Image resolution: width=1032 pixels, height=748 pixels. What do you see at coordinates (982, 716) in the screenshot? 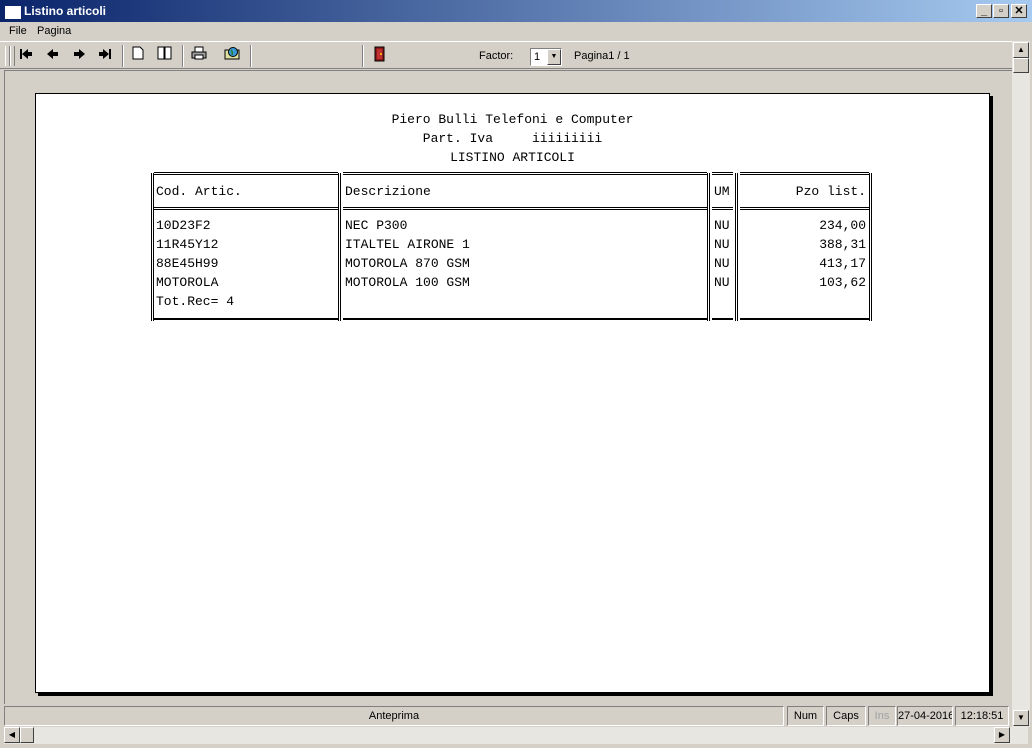
I see `status-time: 12:18:51` at bounding box center [982, 716].